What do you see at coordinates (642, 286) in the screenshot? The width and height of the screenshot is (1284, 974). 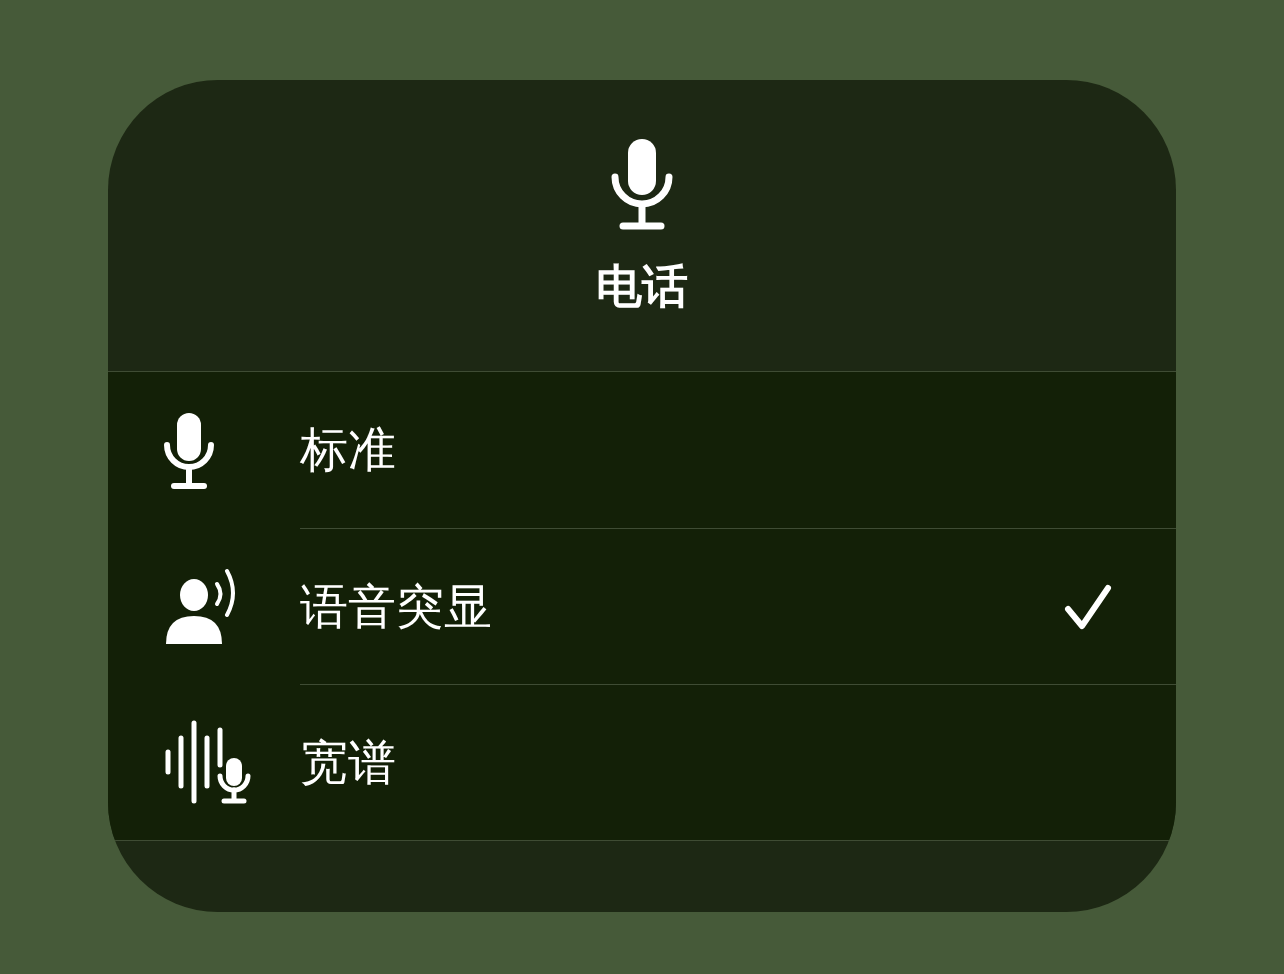 I see `panel-title: 电话` at bounding box center [642, 286].